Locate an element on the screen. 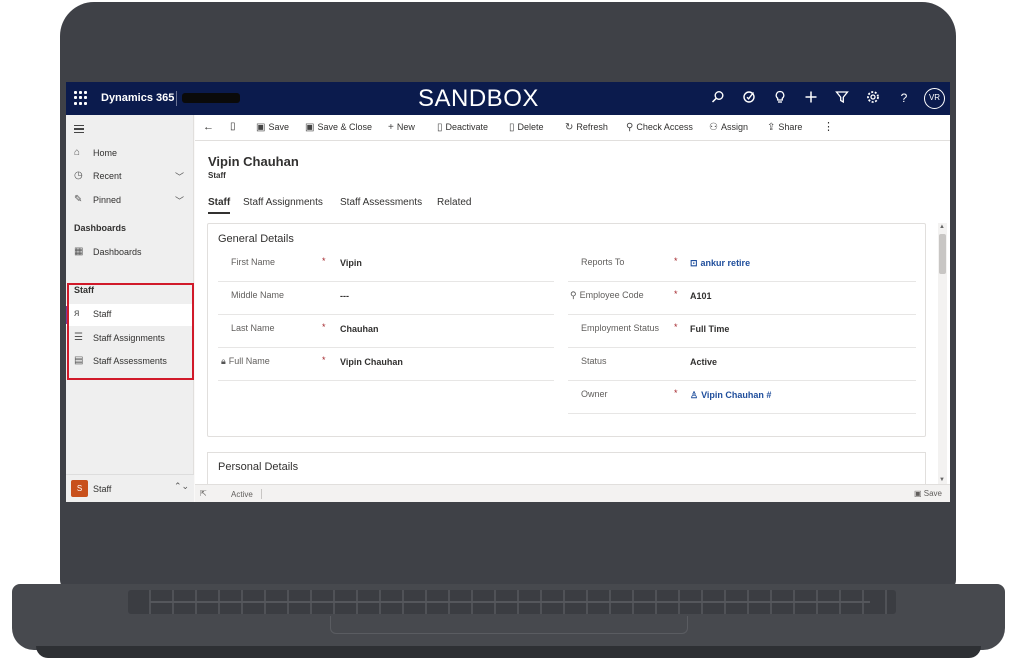 Image resolution: width=1017 pixels, height=664 pixels. task-flow-icon is located at coordinates (749, 98).